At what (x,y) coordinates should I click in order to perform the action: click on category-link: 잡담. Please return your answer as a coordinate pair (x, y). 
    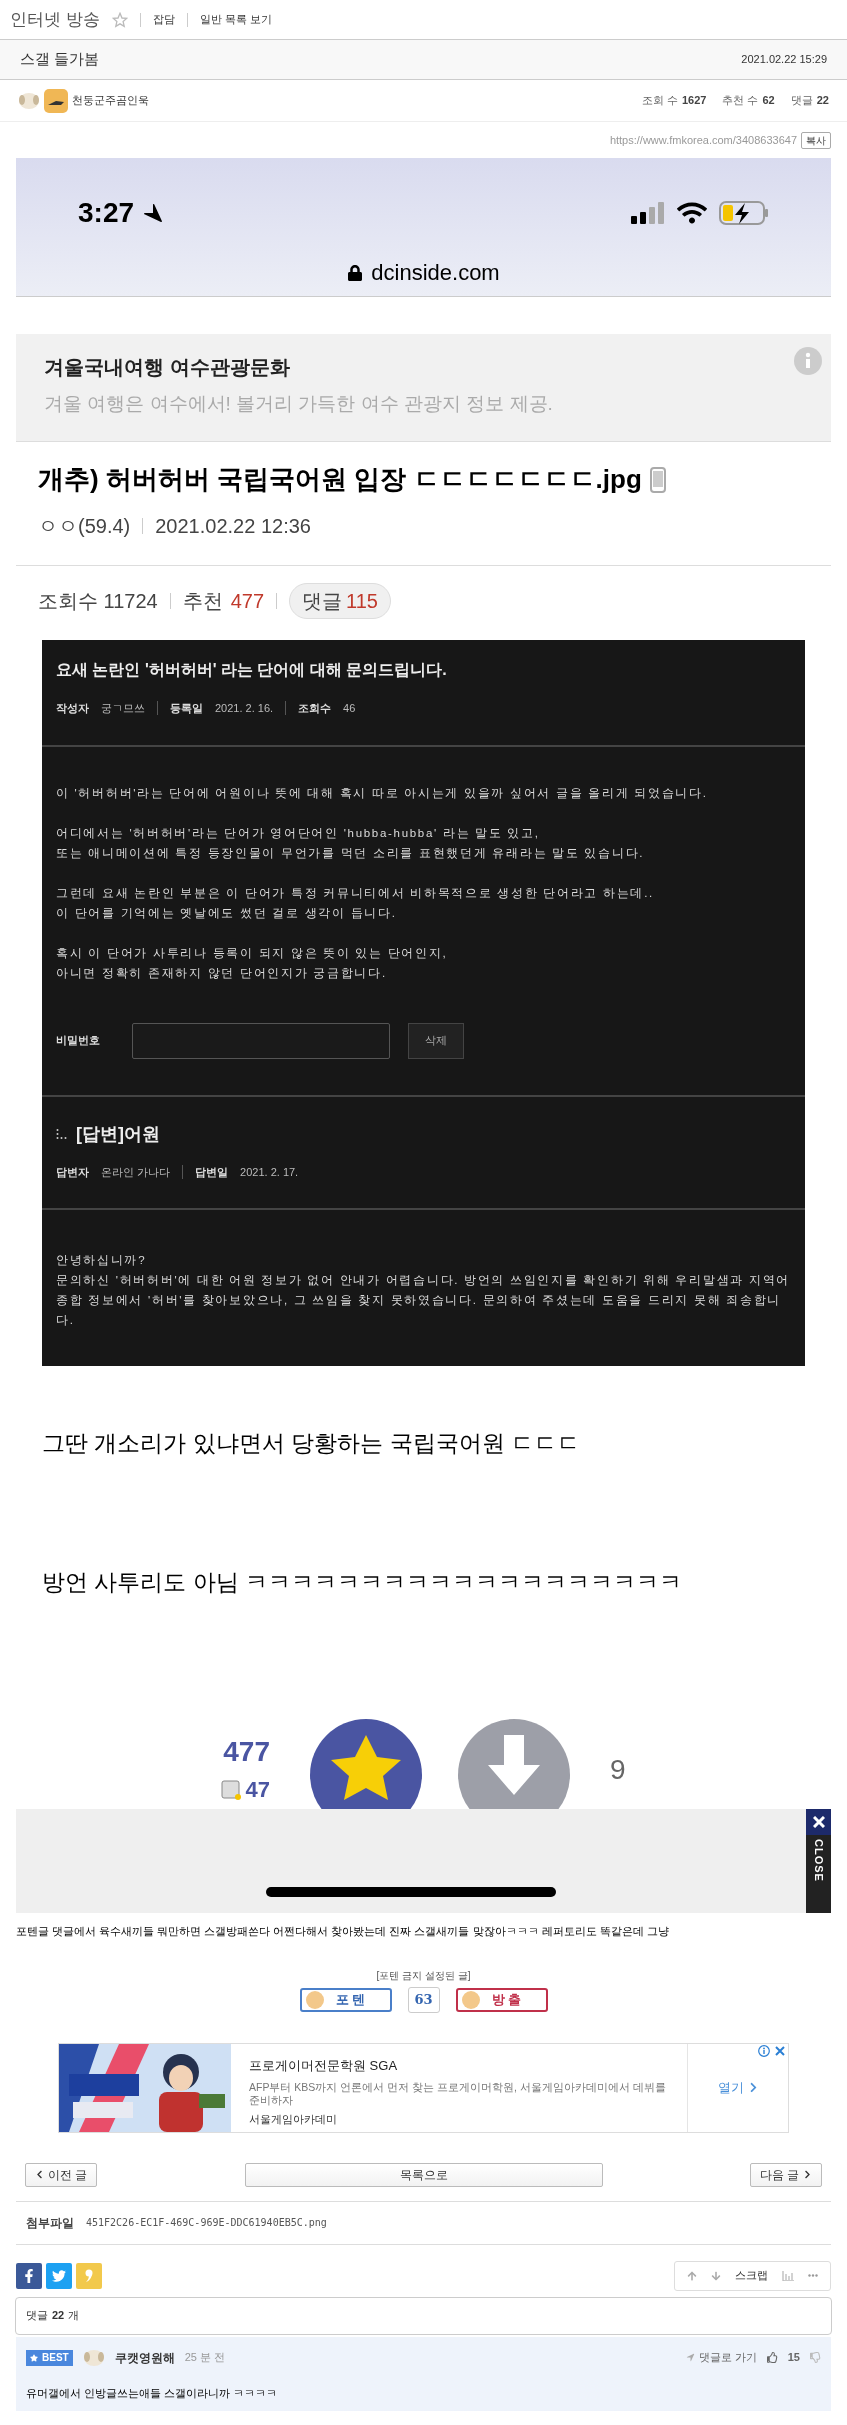
    Looking at the image, I should click on (163, 19).